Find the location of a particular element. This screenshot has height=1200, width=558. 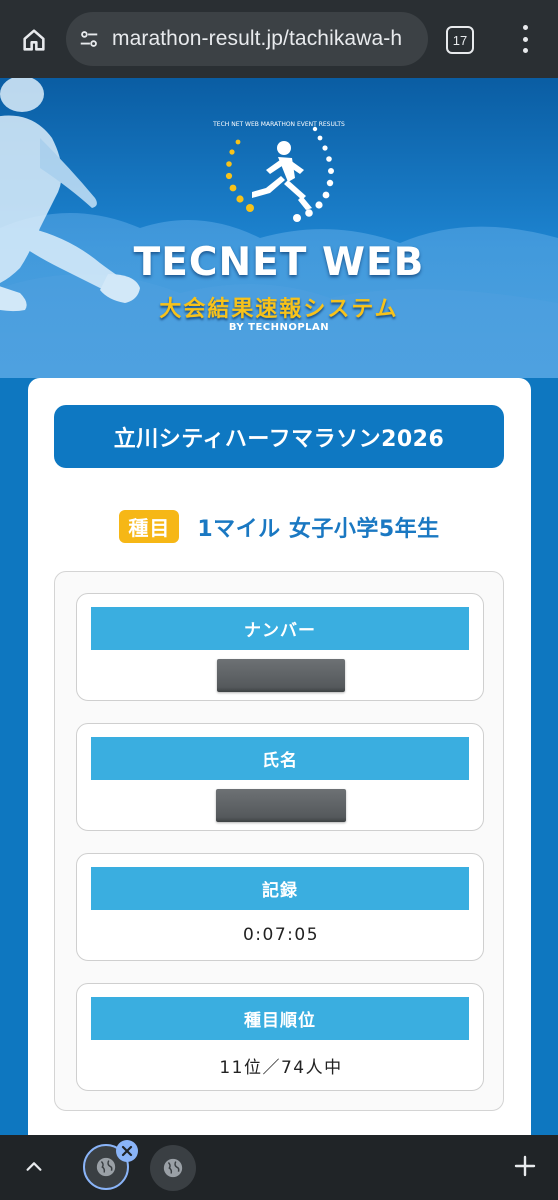

category-row: 種目 1マイル 女子小学5年生 is located at coordinates (279, 526).